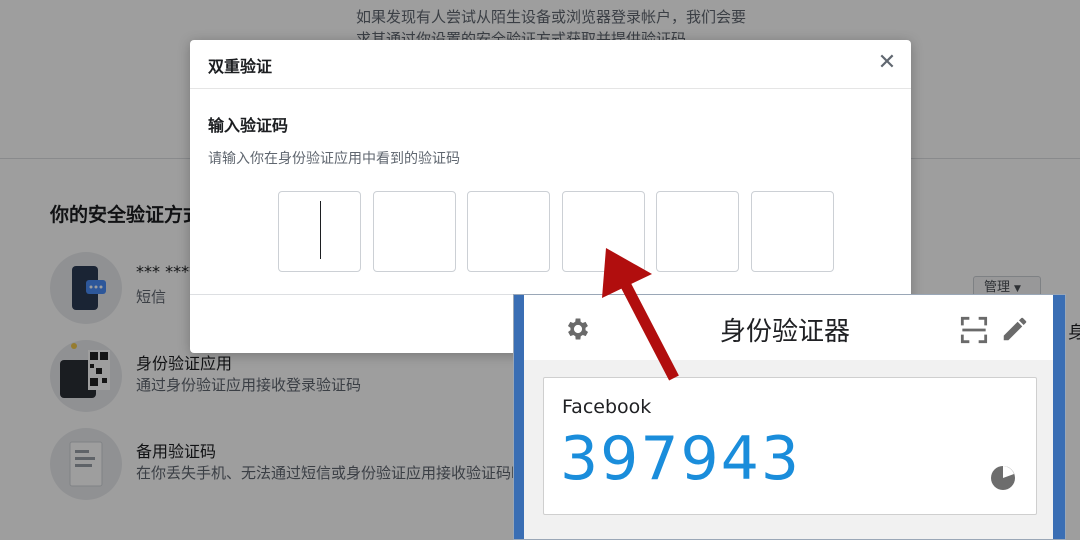 The image size is (1080, 540). I want to click on text-cursor, so click(320, 230).